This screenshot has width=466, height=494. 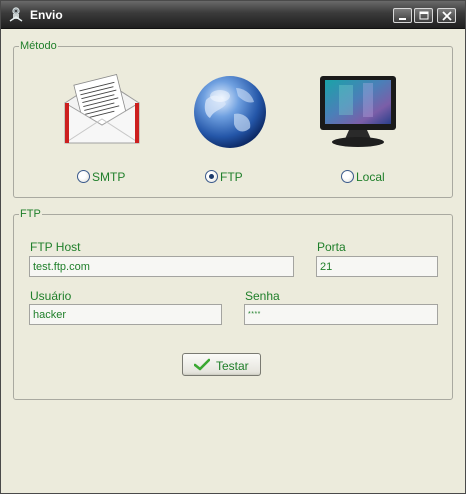 What do you see at coordinates (402, 19) in the screenshot?
I see `minimize-icon` at bounding box center [402, 19].